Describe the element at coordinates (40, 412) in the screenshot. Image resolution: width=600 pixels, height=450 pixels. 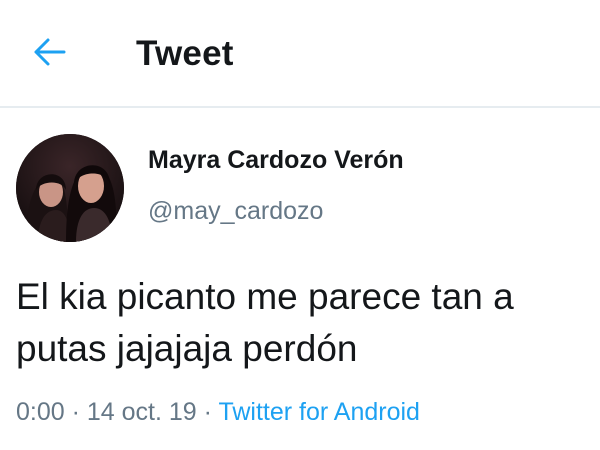
I see `tweet-time: 0:00` at that location.